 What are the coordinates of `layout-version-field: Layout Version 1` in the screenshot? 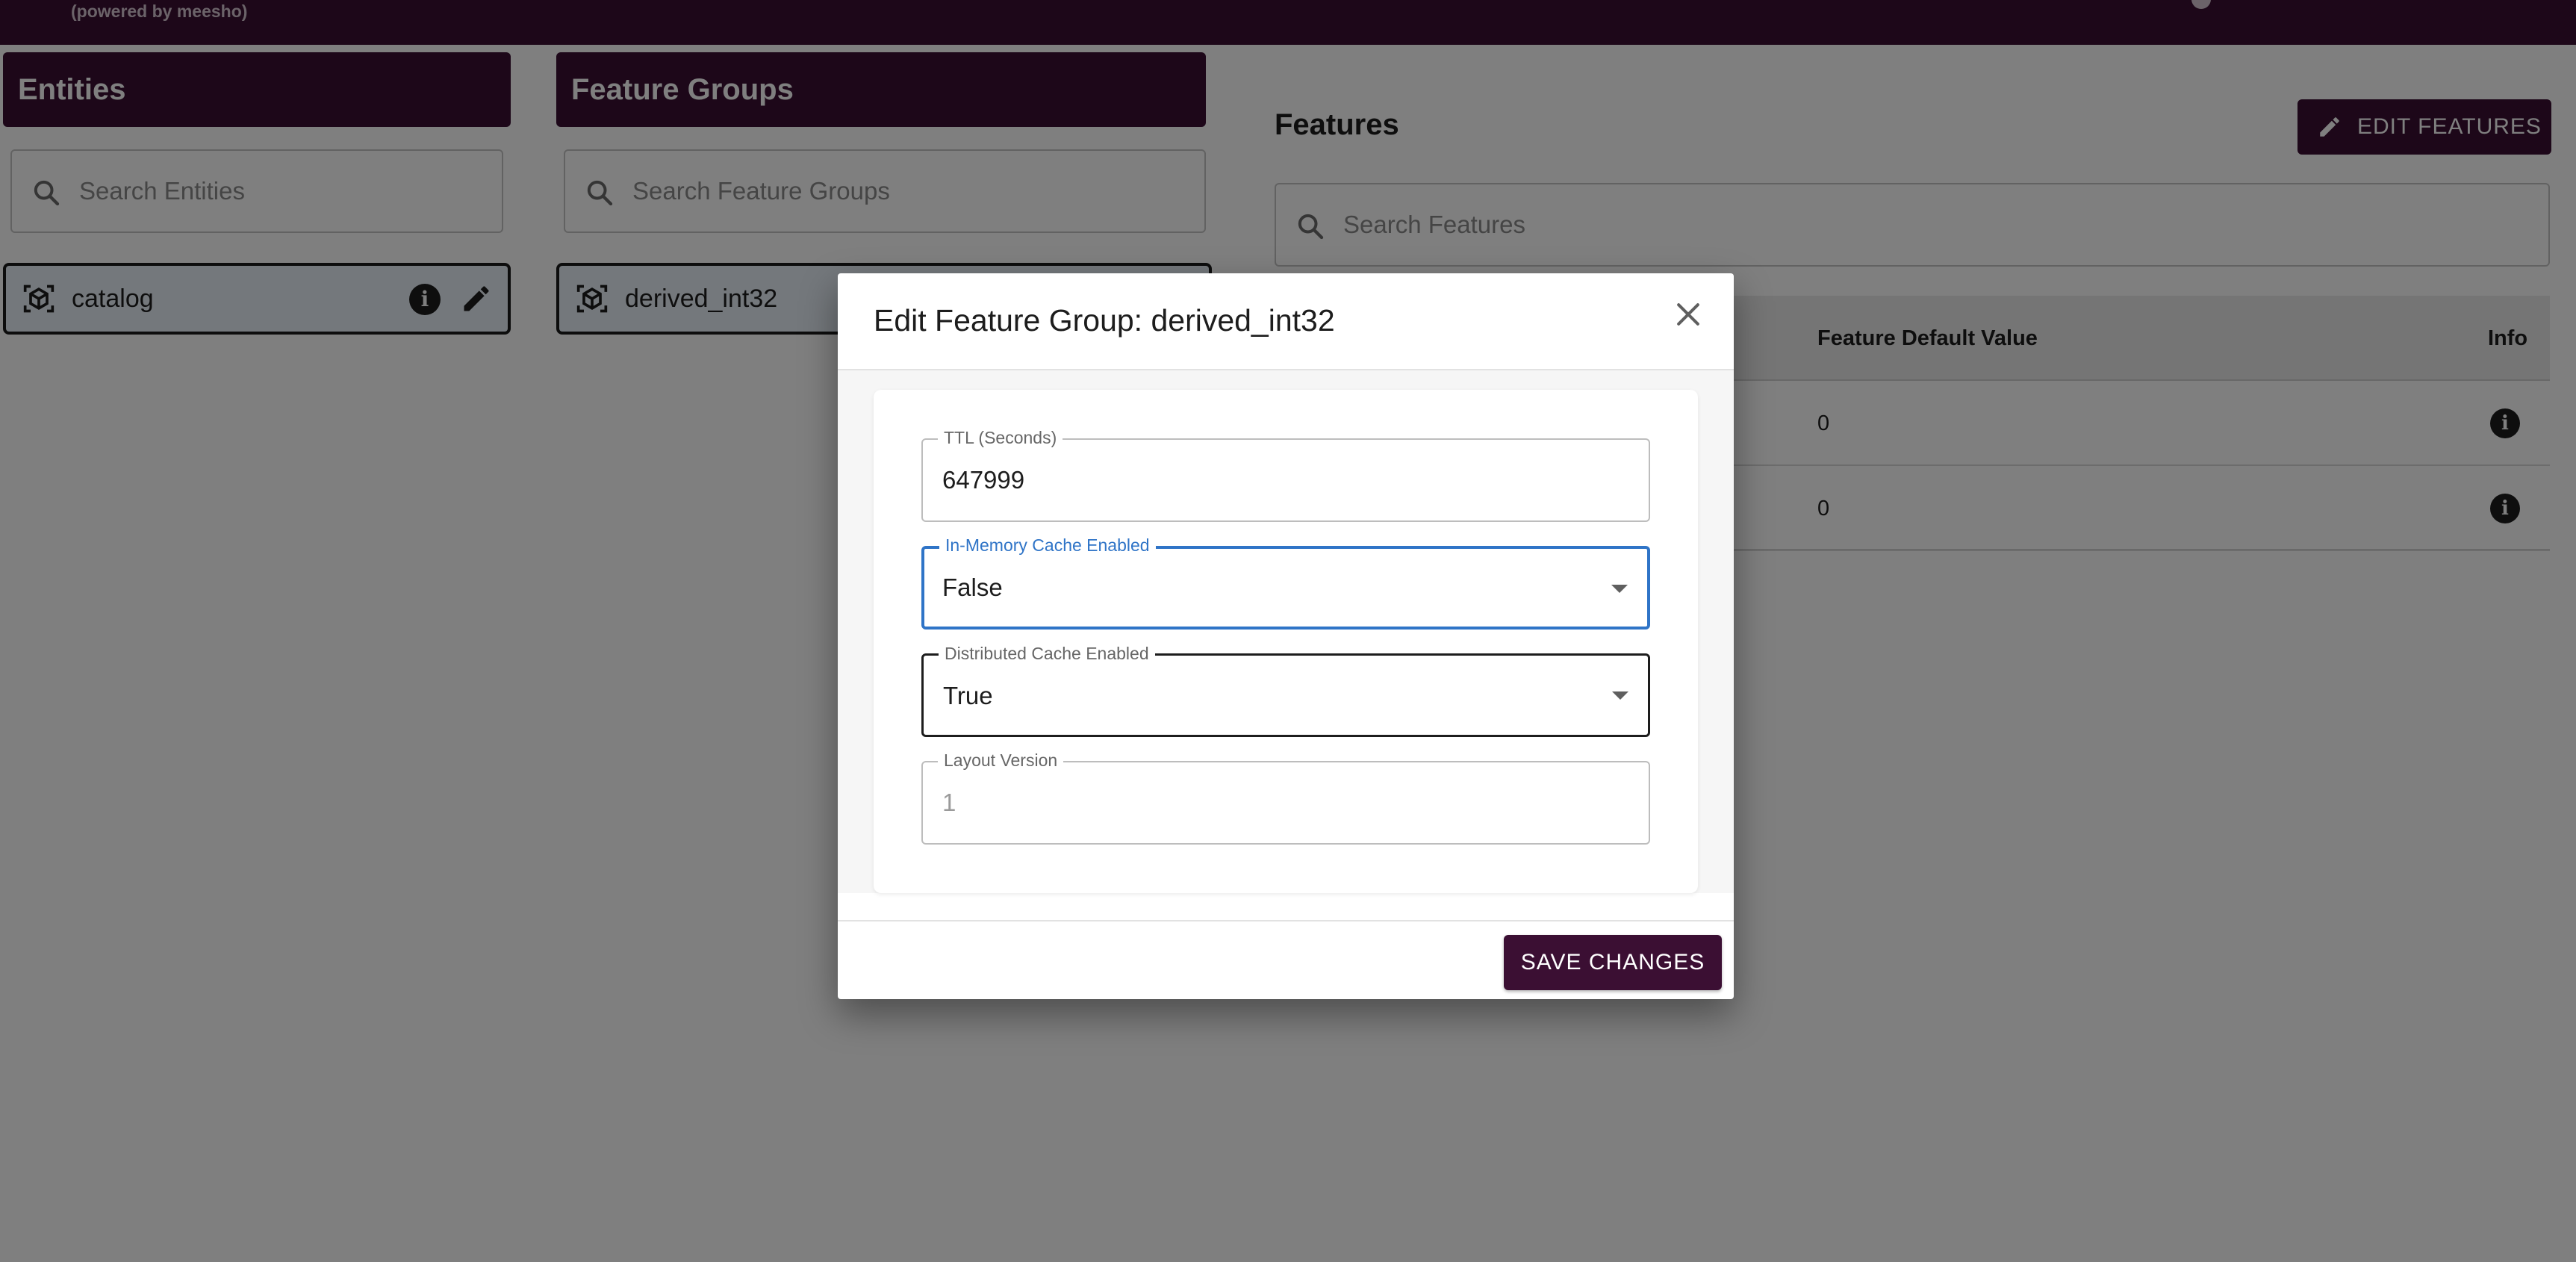 It's located at (1285, 797).